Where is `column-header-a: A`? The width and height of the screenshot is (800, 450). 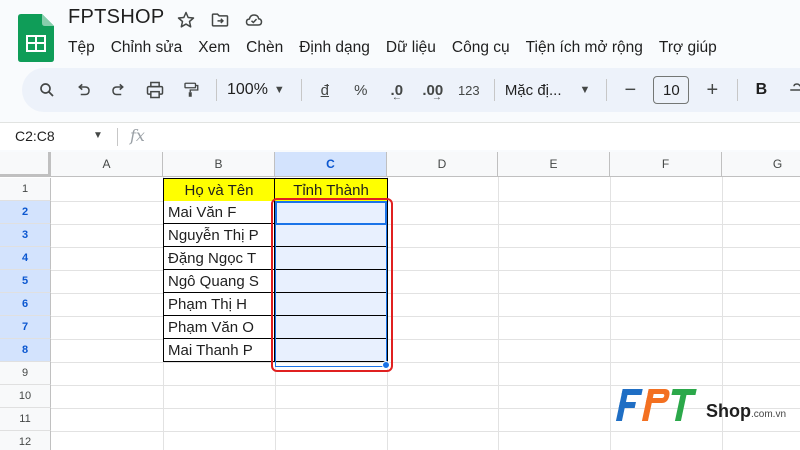
column-header-a: A is located at coordinates (107, 164).